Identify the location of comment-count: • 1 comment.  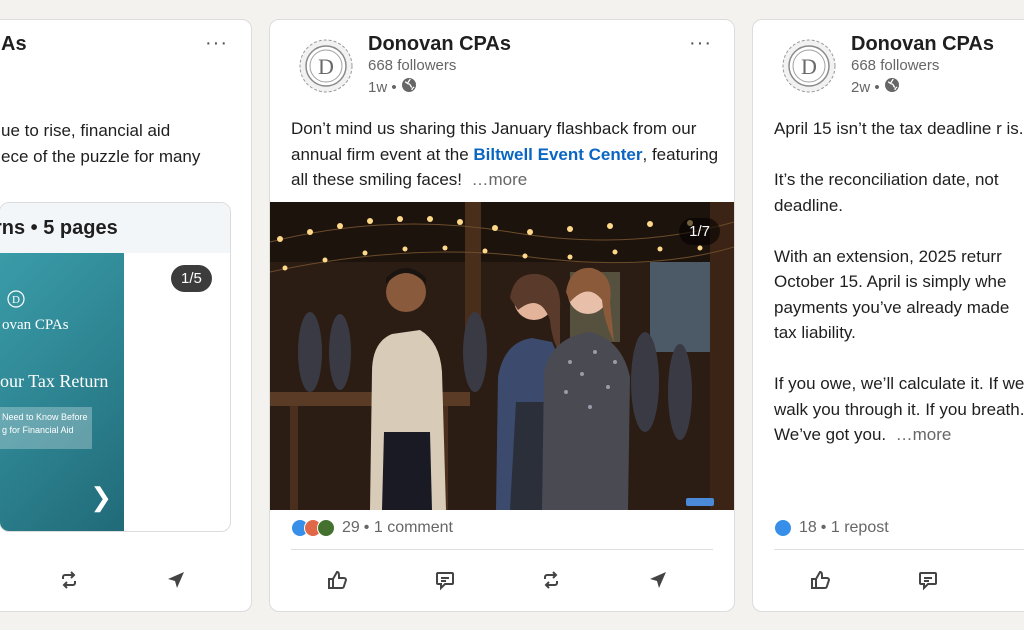
(408, 528).